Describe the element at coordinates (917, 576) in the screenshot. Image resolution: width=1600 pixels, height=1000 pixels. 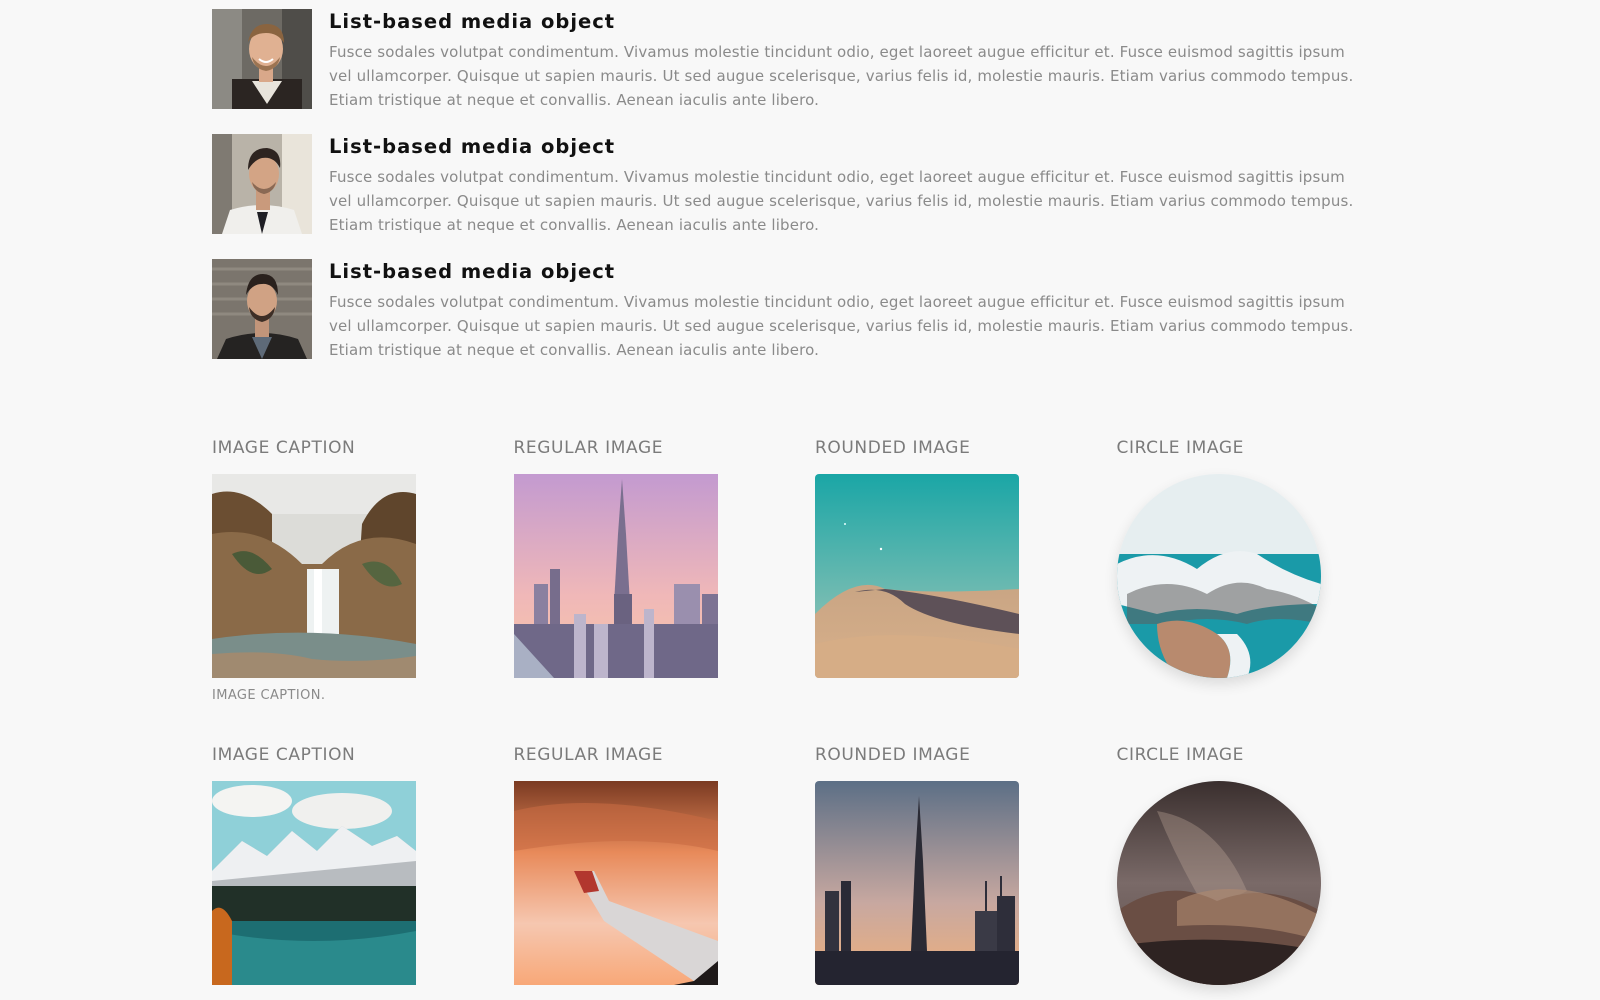
I see `desert-dune-image` at that location.